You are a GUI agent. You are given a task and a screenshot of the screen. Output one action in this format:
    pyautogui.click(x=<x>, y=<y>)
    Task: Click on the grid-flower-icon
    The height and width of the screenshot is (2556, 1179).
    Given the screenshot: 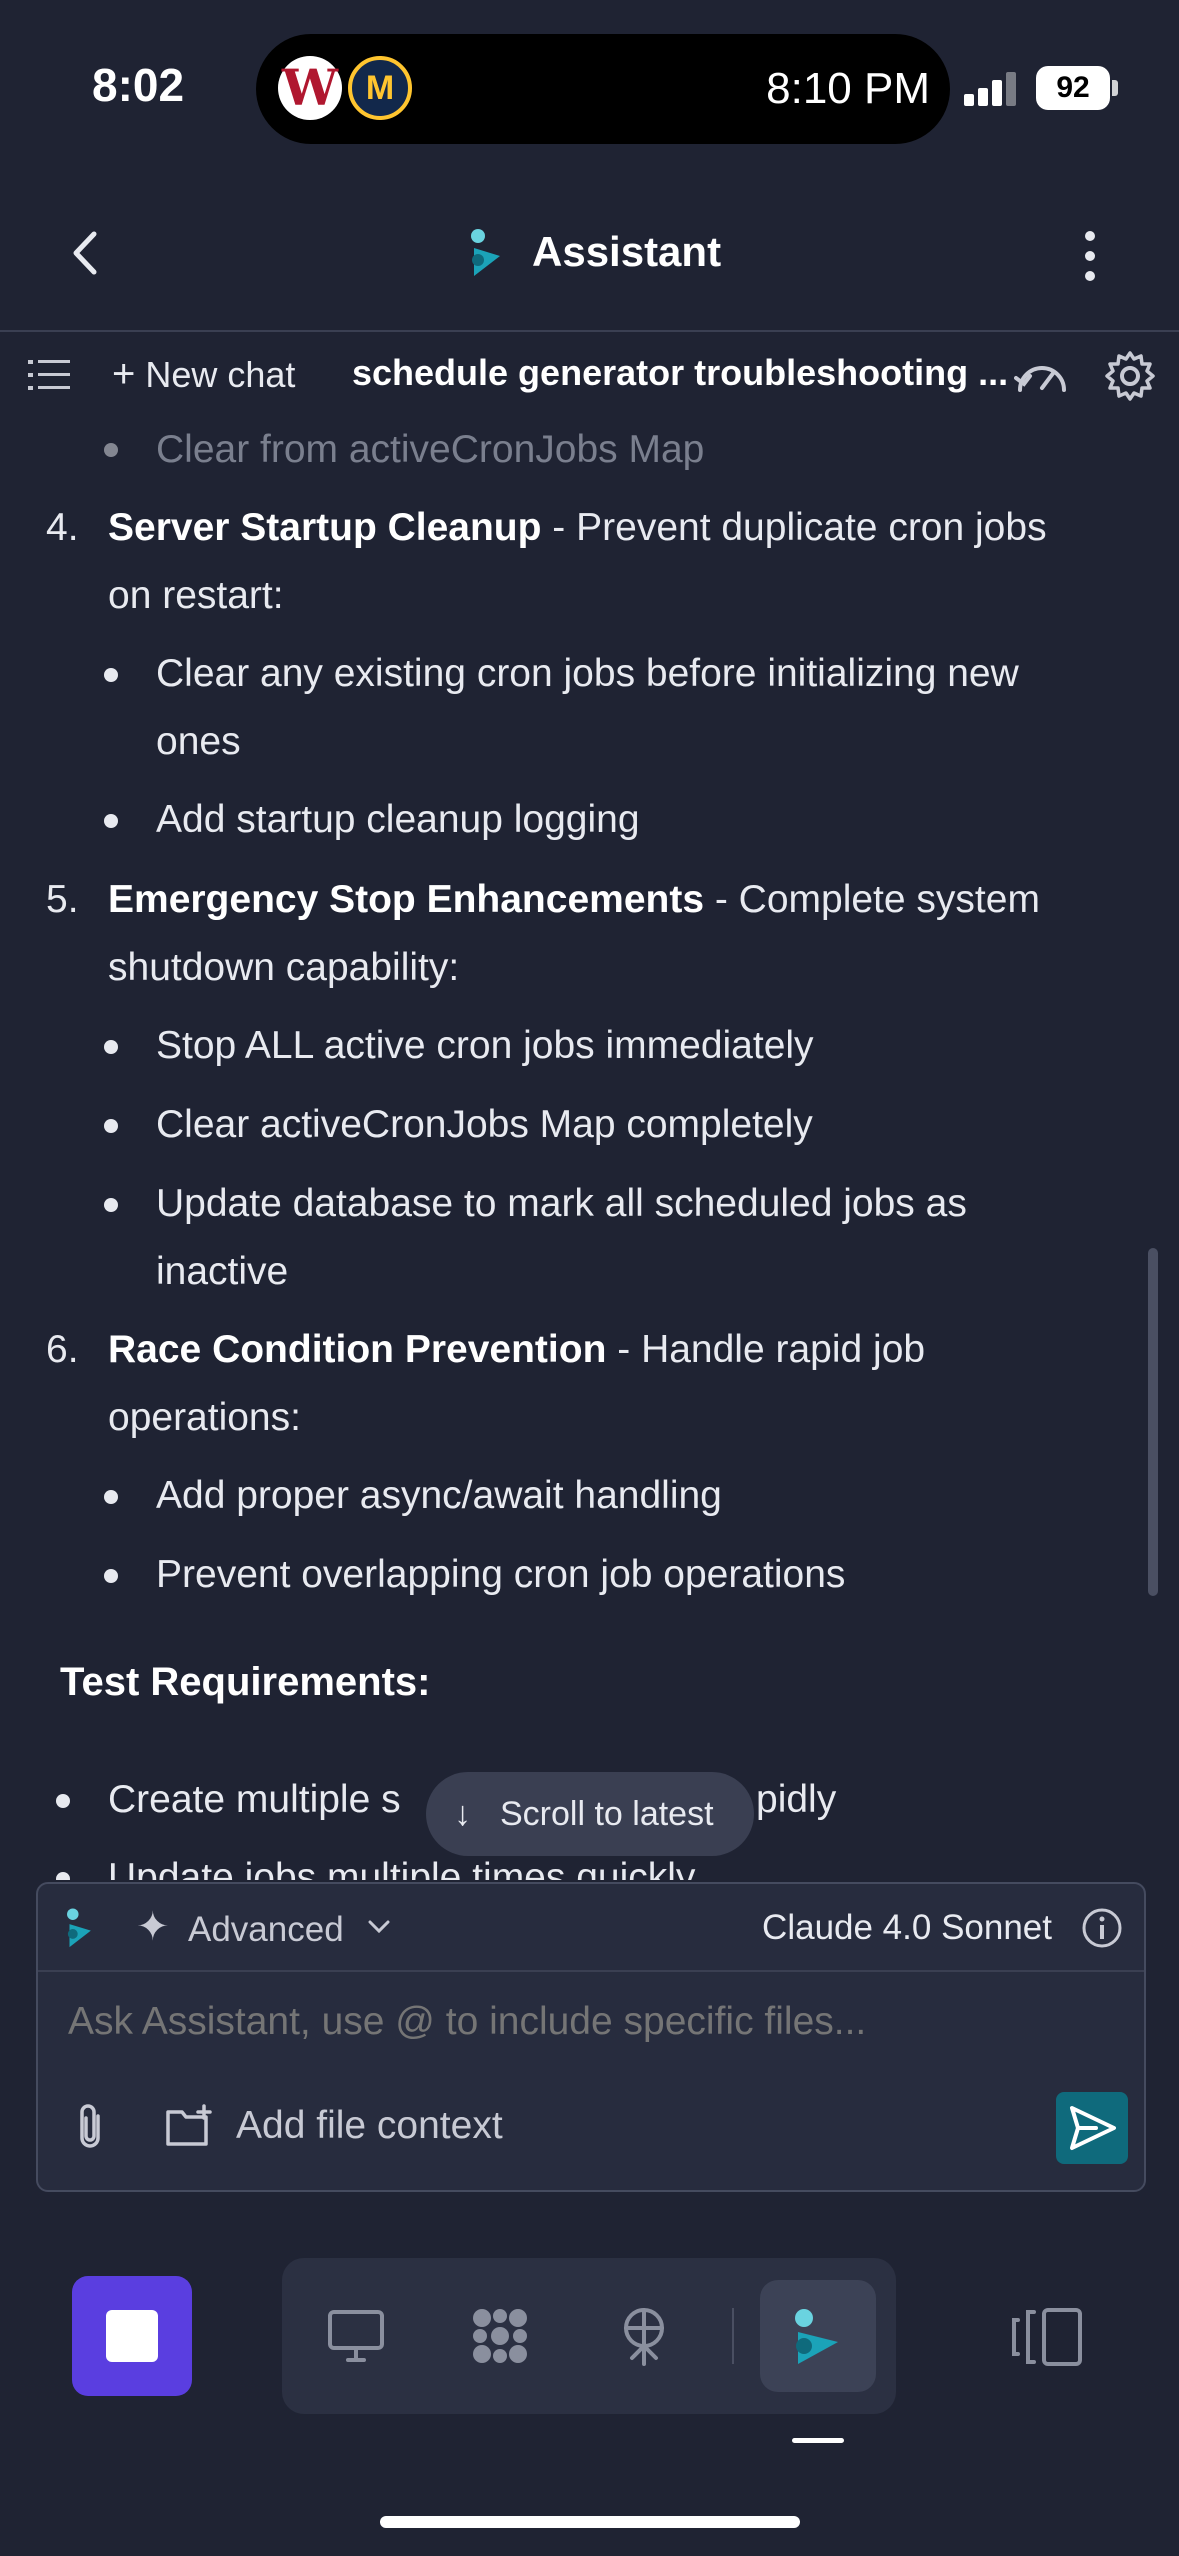 What is the action you would take?
    pyautogui.click(x=500, y=2336)
    